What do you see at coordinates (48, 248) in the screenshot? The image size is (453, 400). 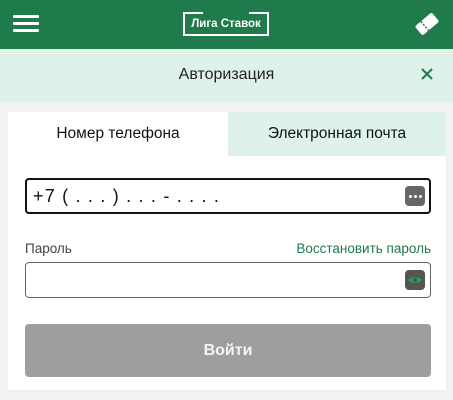 I see `password-label: Пароль` at bounding box center [48, 248].